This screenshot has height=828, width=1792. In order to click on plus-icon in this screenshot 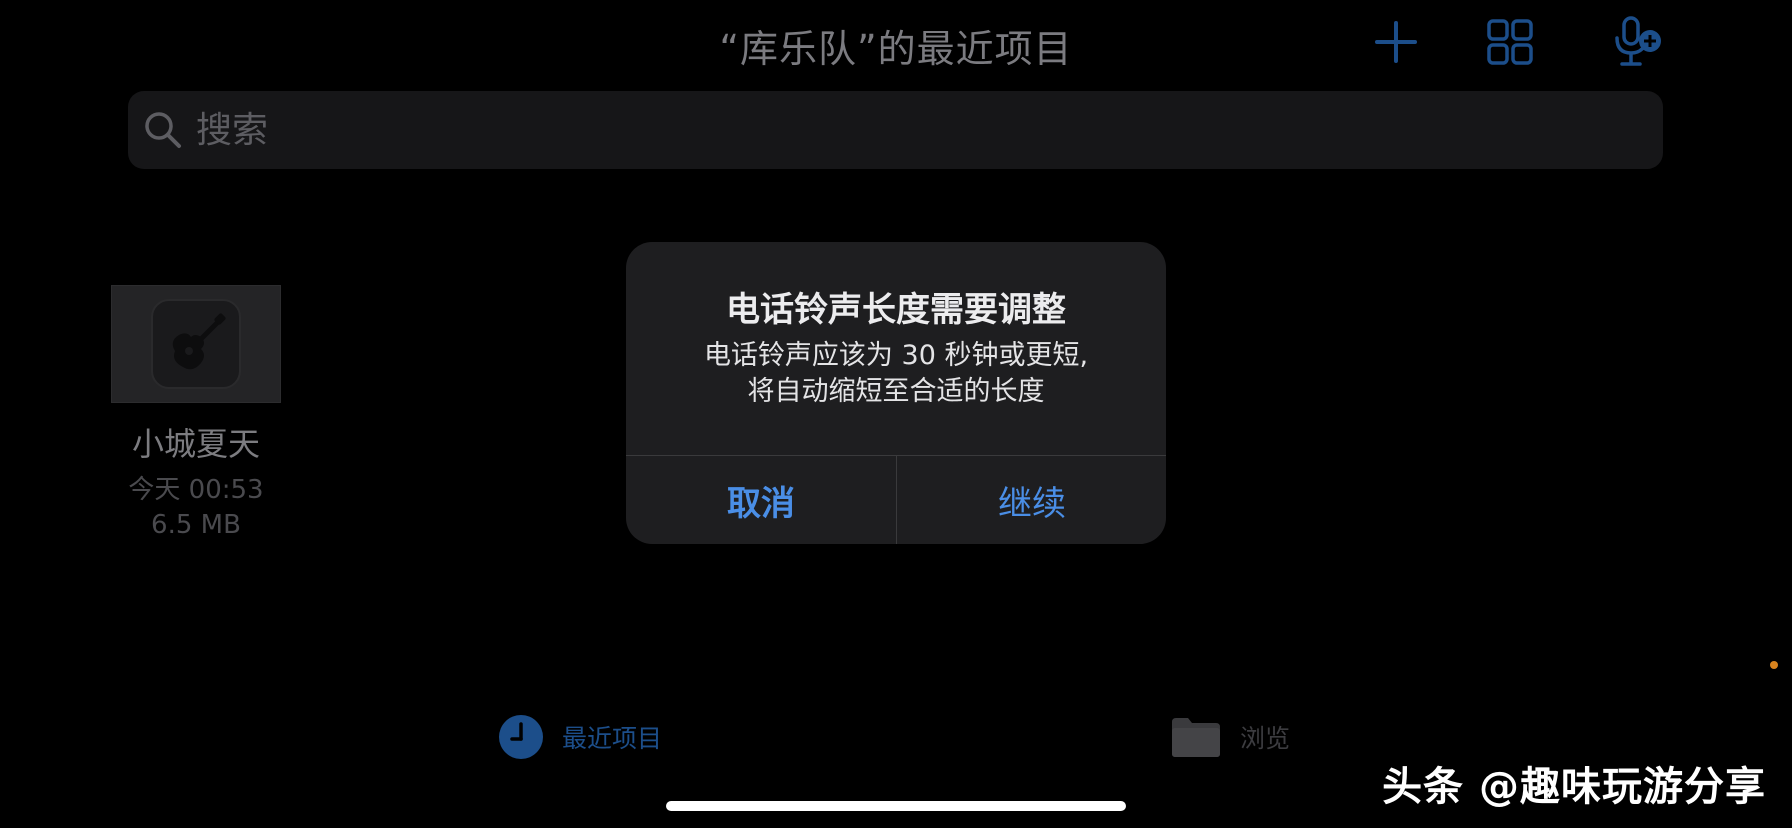, I will do `click(1396, 42)`.